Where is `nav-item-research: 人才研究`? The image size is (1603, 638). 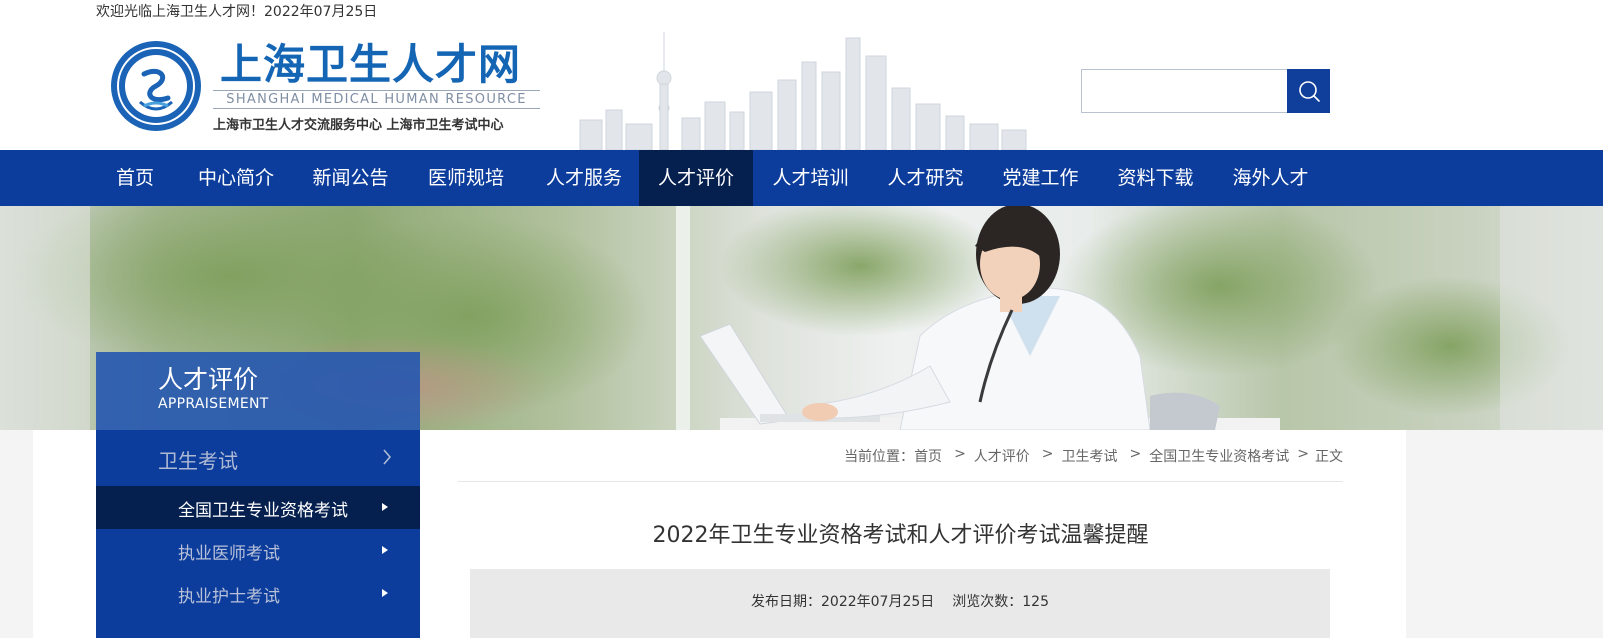 nav-item-research: 人才研究 is located at coordinates (925, 178).